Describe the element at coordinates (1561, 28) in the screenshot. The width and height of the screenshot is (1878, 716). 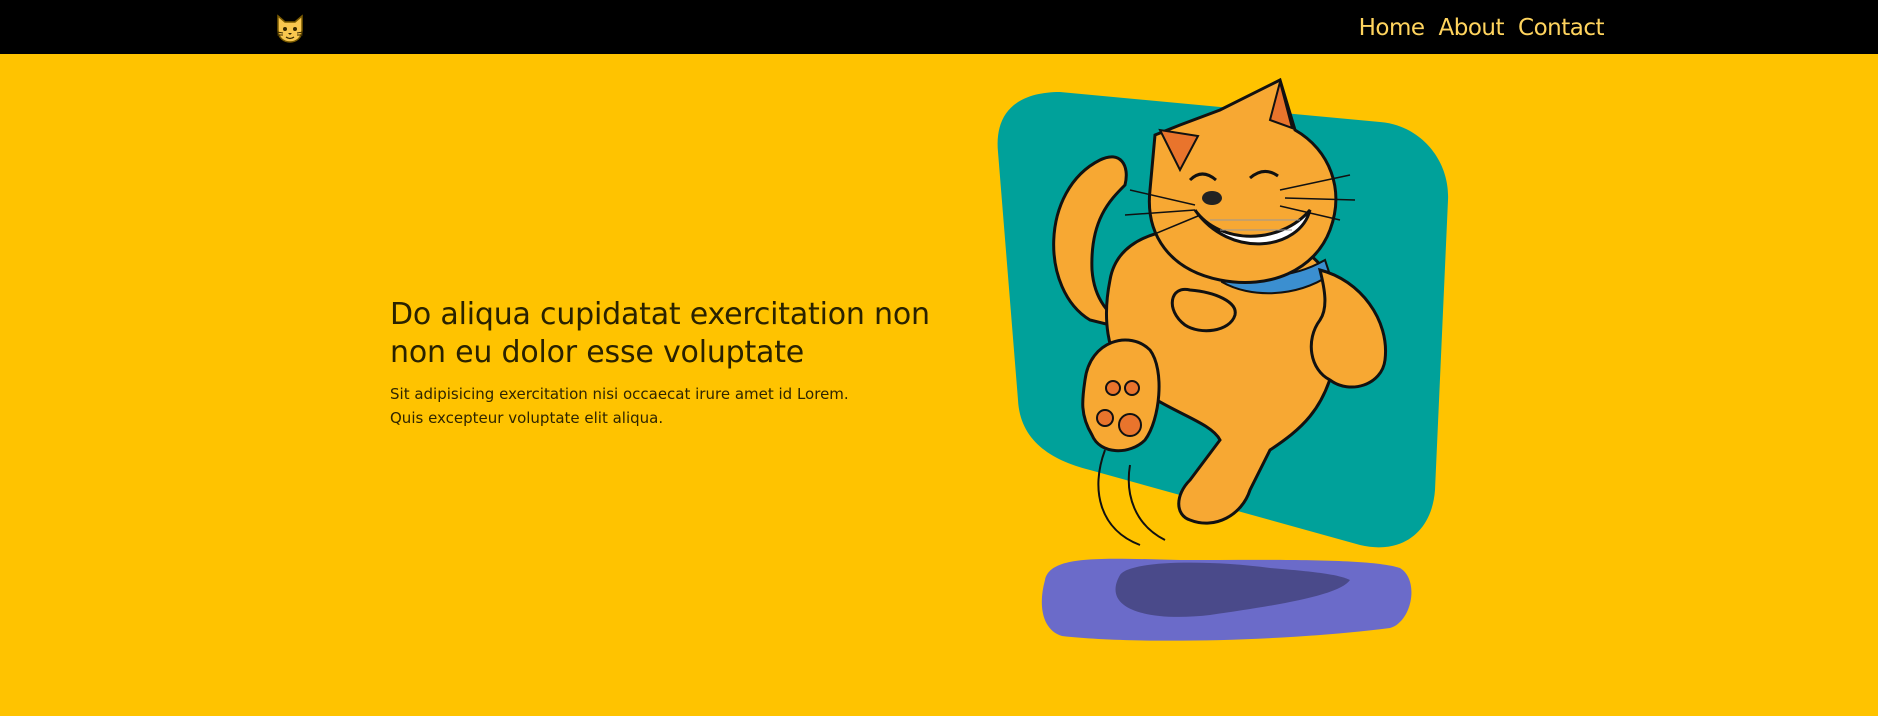
I see `nav-link-contact: Contact` at that location.